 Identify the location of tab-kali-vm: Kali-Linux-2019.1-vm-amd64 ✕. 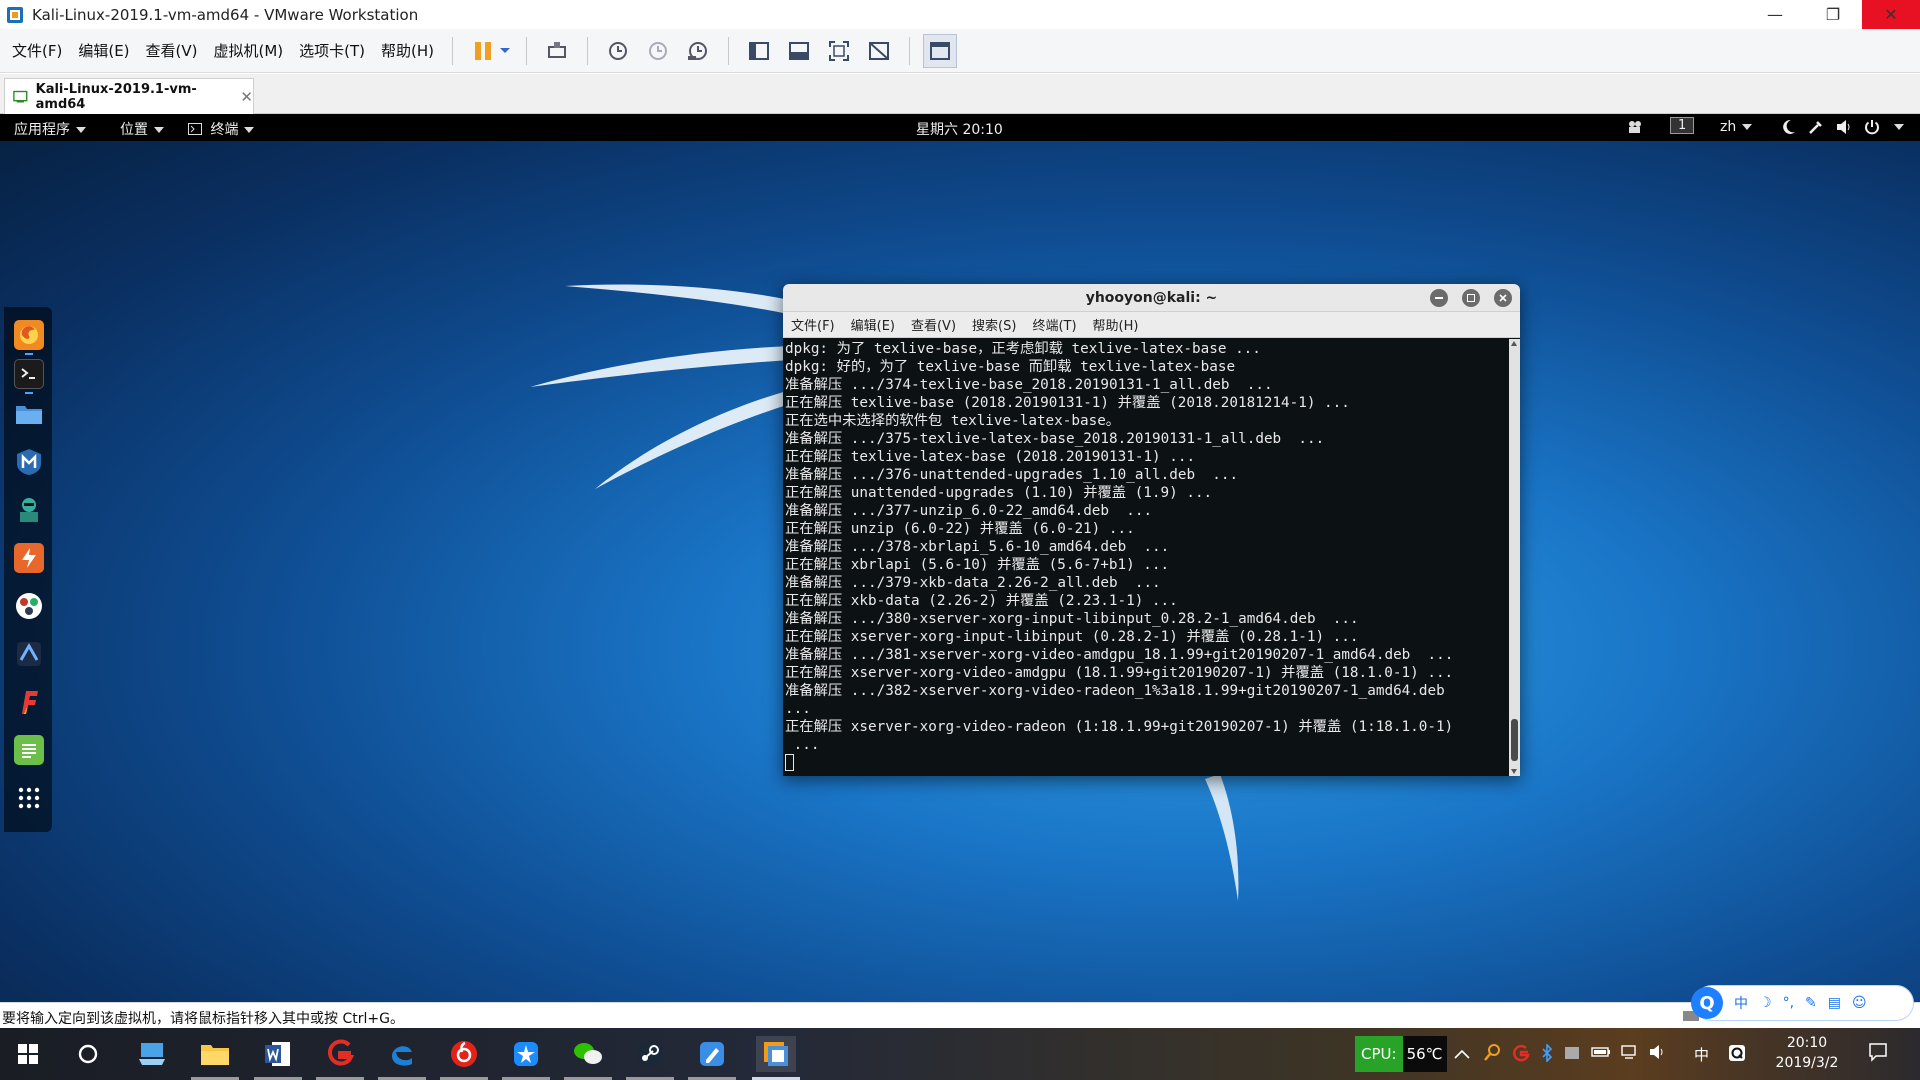
(129, 96).